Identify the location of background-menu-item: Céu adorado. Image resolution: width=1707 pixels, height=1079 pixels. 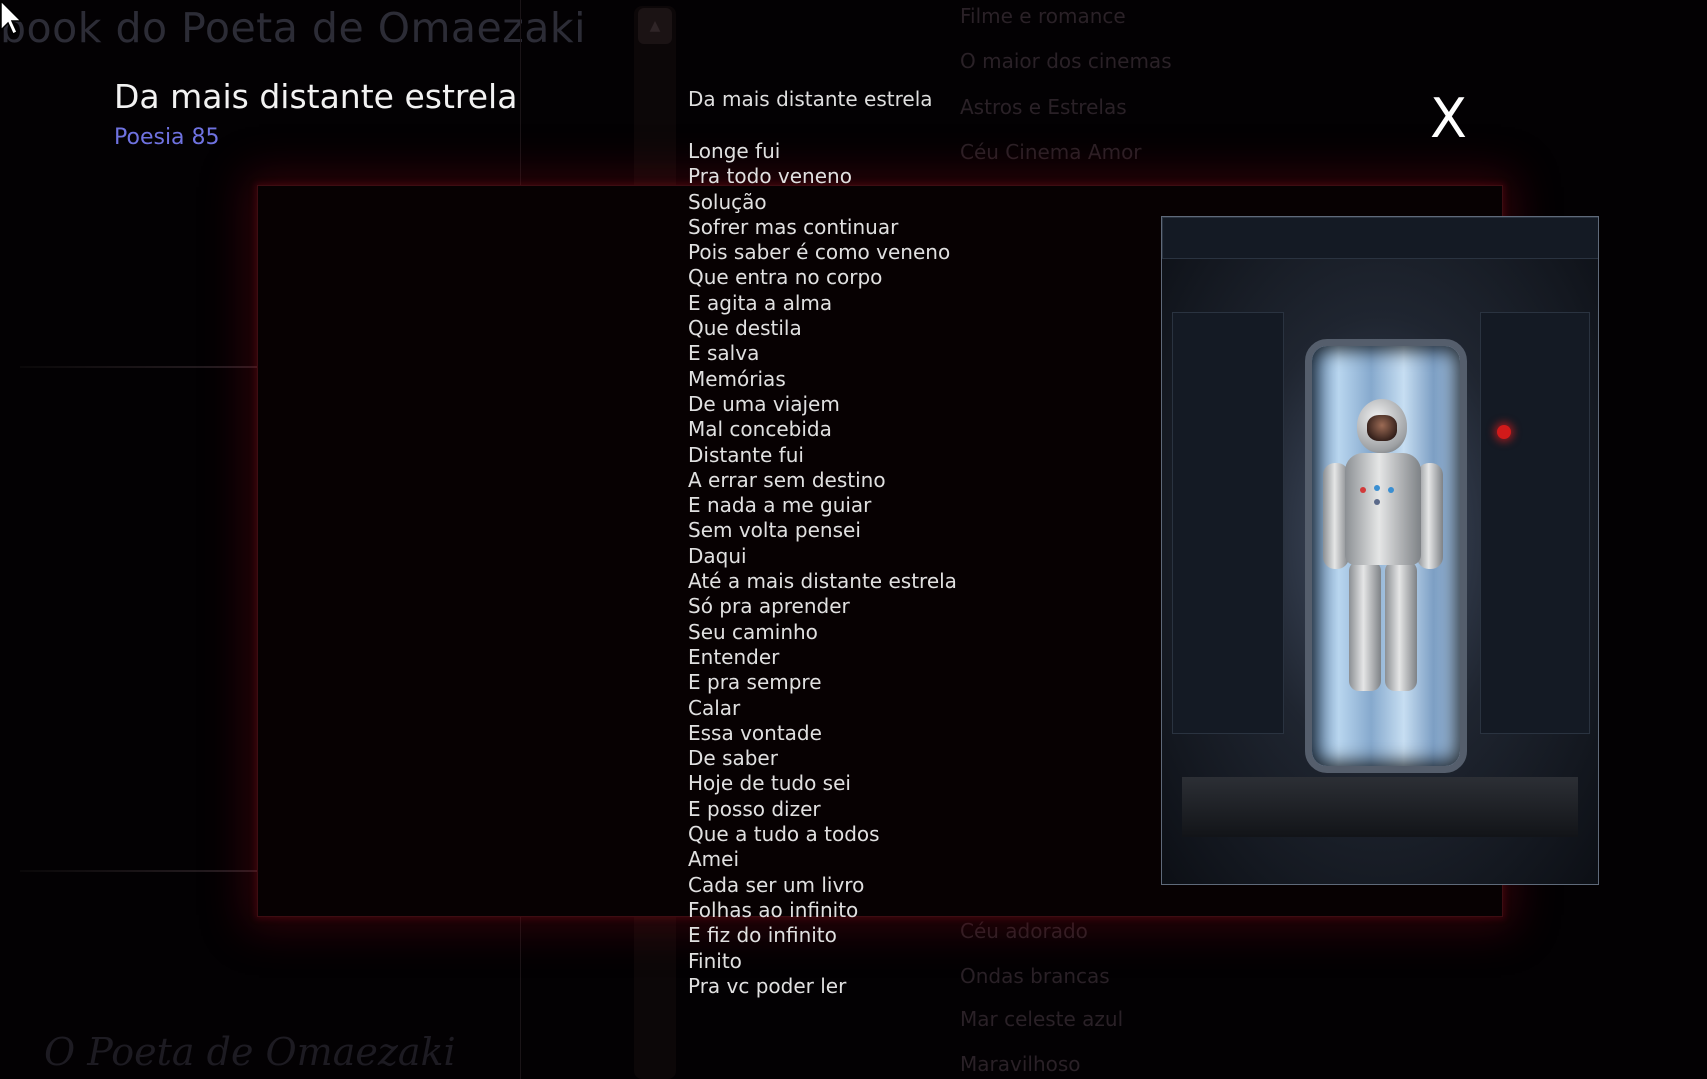
(1024, 931).